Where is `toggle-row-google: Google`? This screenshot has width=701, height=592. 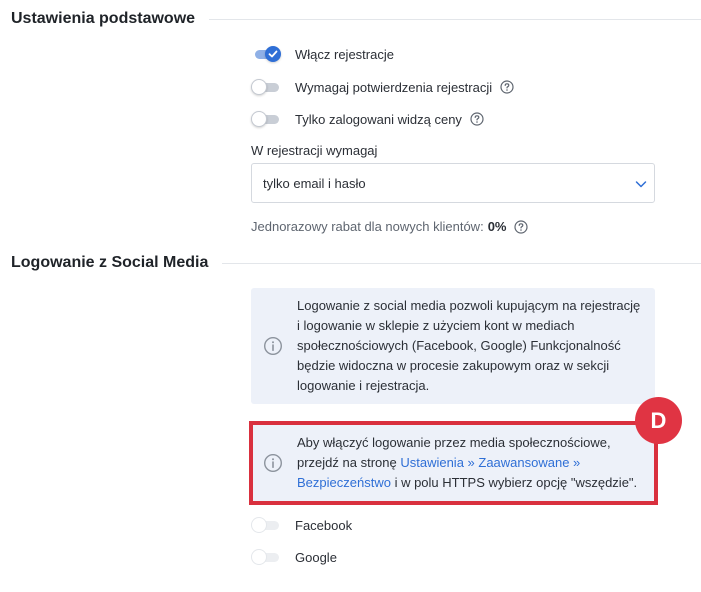
toggle-row-google: Google is located at coordinates (294, 557).